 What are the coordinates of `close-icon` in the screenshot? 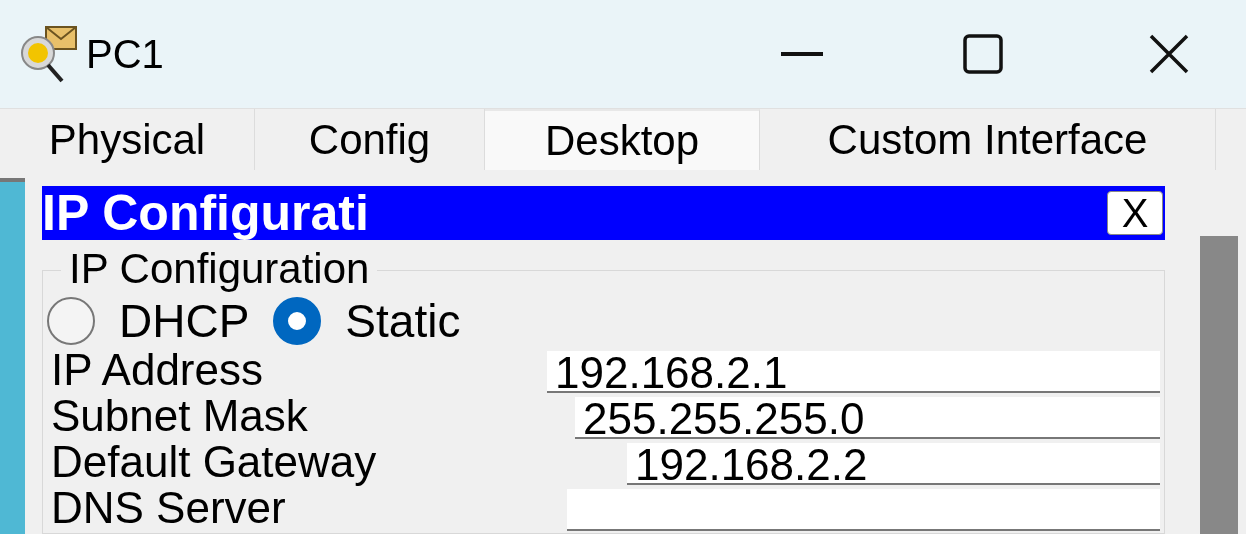 It's located at (1169, 54).